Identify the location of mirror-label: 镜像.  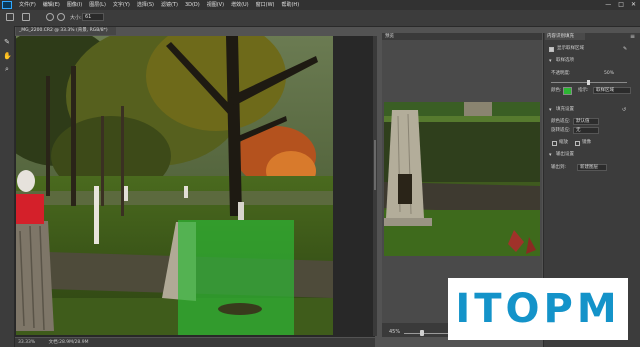
(586, 142).